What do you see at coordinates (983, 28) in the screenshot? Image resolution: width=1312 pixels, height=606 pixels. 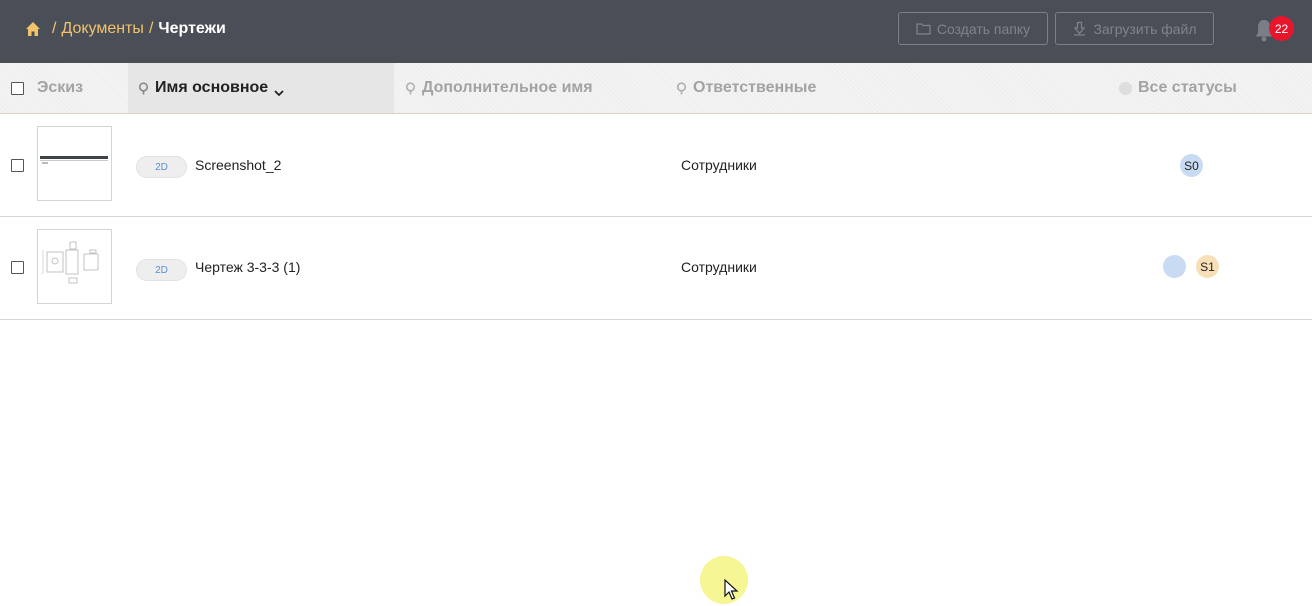 I see `create-folder-label: Создать папку` at bounding box center [983, 28].